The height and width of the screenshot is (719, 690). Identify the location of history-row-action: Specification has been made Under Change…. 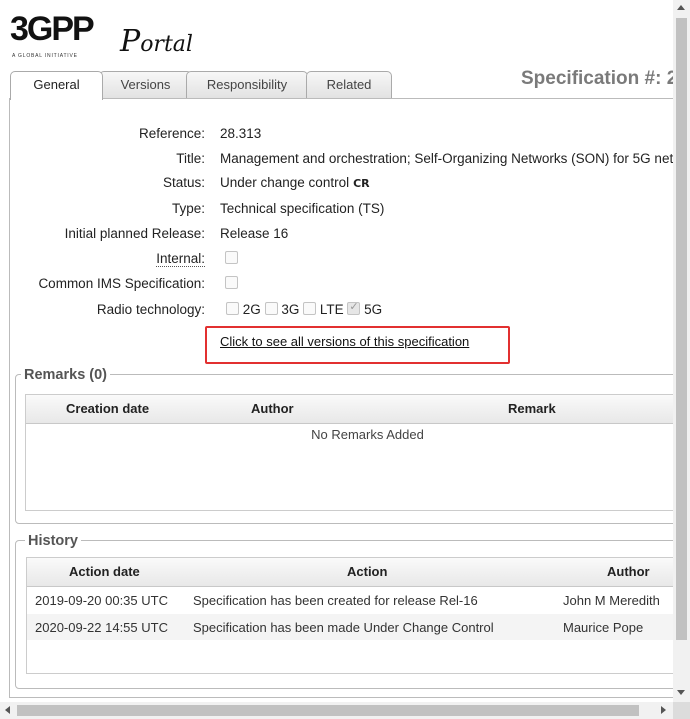
(343, 627).